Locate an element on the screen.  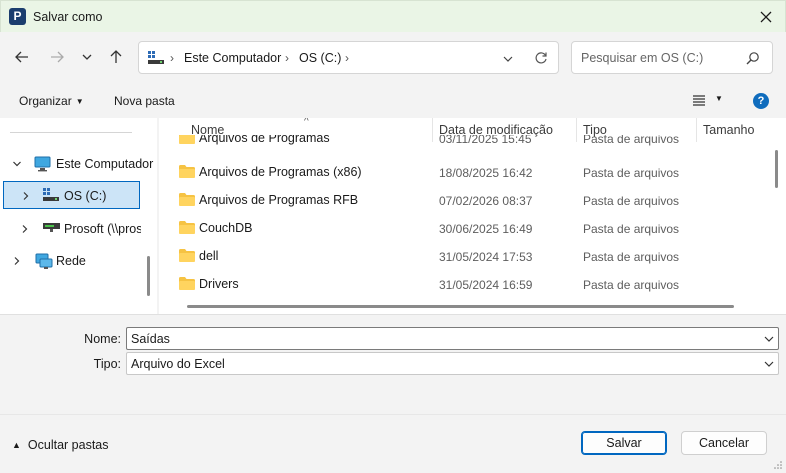
search-placeholder: Pesquisar em OS (C:) is located at coordinates (642, 58).